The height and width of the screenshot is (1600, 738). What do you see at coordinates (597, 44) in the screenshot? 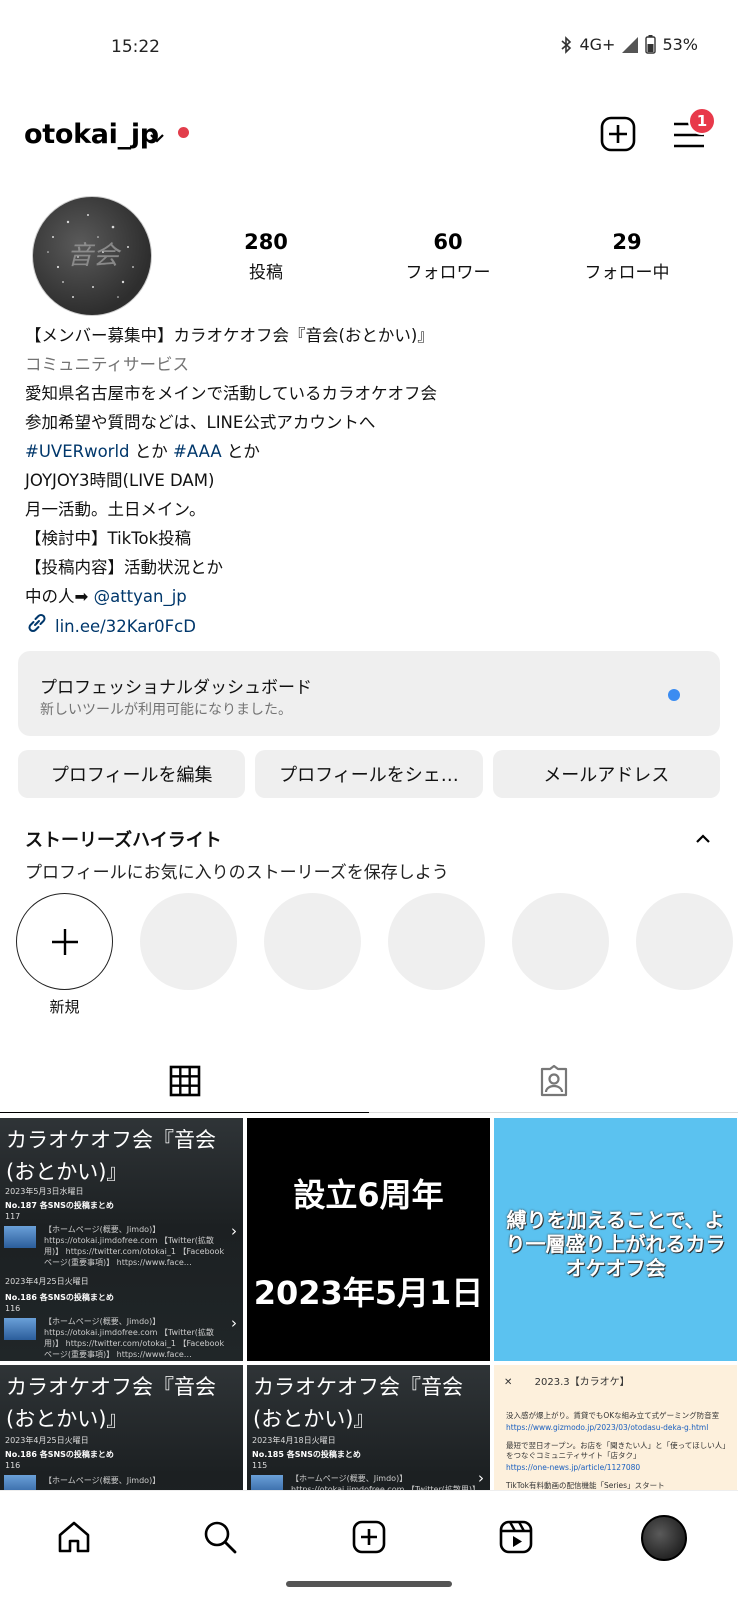
I see `network-type: 4G+` at bounding box center [597, 44].